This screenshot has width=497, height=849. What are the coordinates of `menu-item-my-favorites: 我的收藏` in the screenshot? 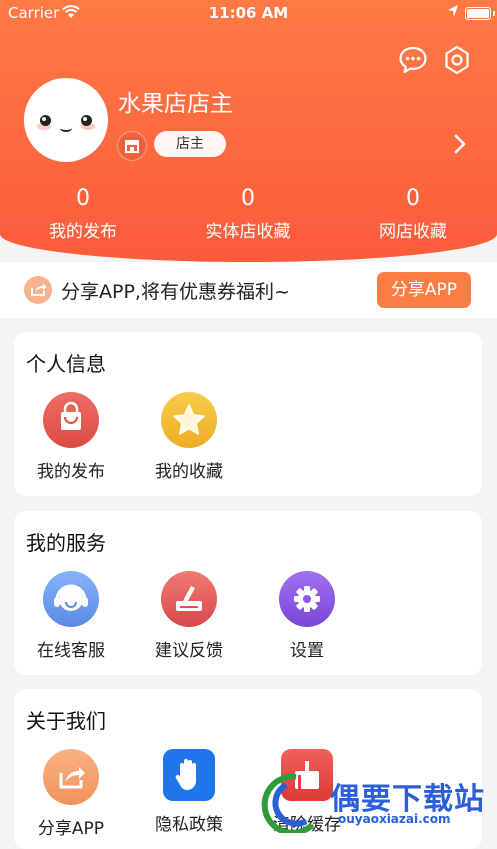 It's located at (189, 437).